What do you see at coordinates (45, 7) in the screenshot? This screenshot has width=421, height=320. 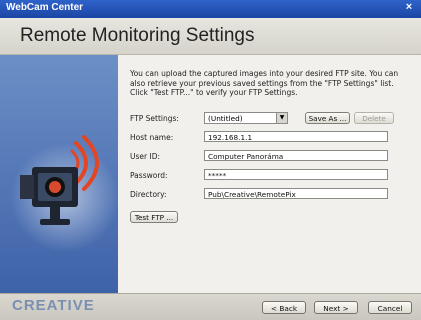 I see `window-title: WebCam Center` at bounding box center [45, 7].